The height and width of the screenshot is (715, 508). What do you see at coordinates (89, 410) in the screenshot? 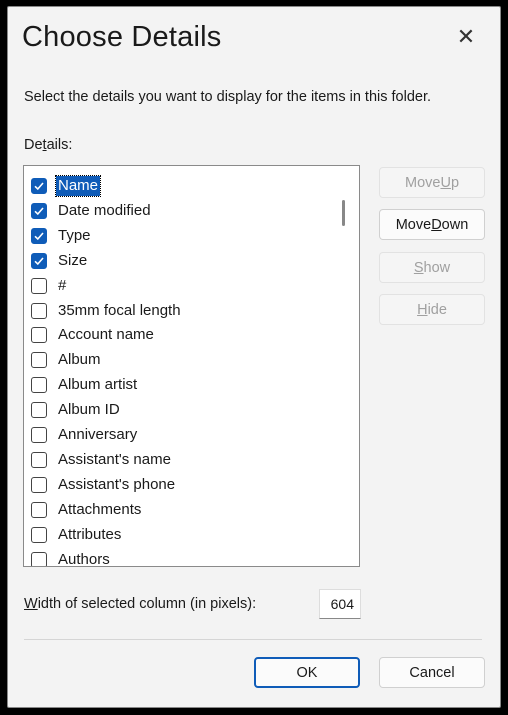
I see `list-item-label: Album ID` at bounding box center [89, 410].